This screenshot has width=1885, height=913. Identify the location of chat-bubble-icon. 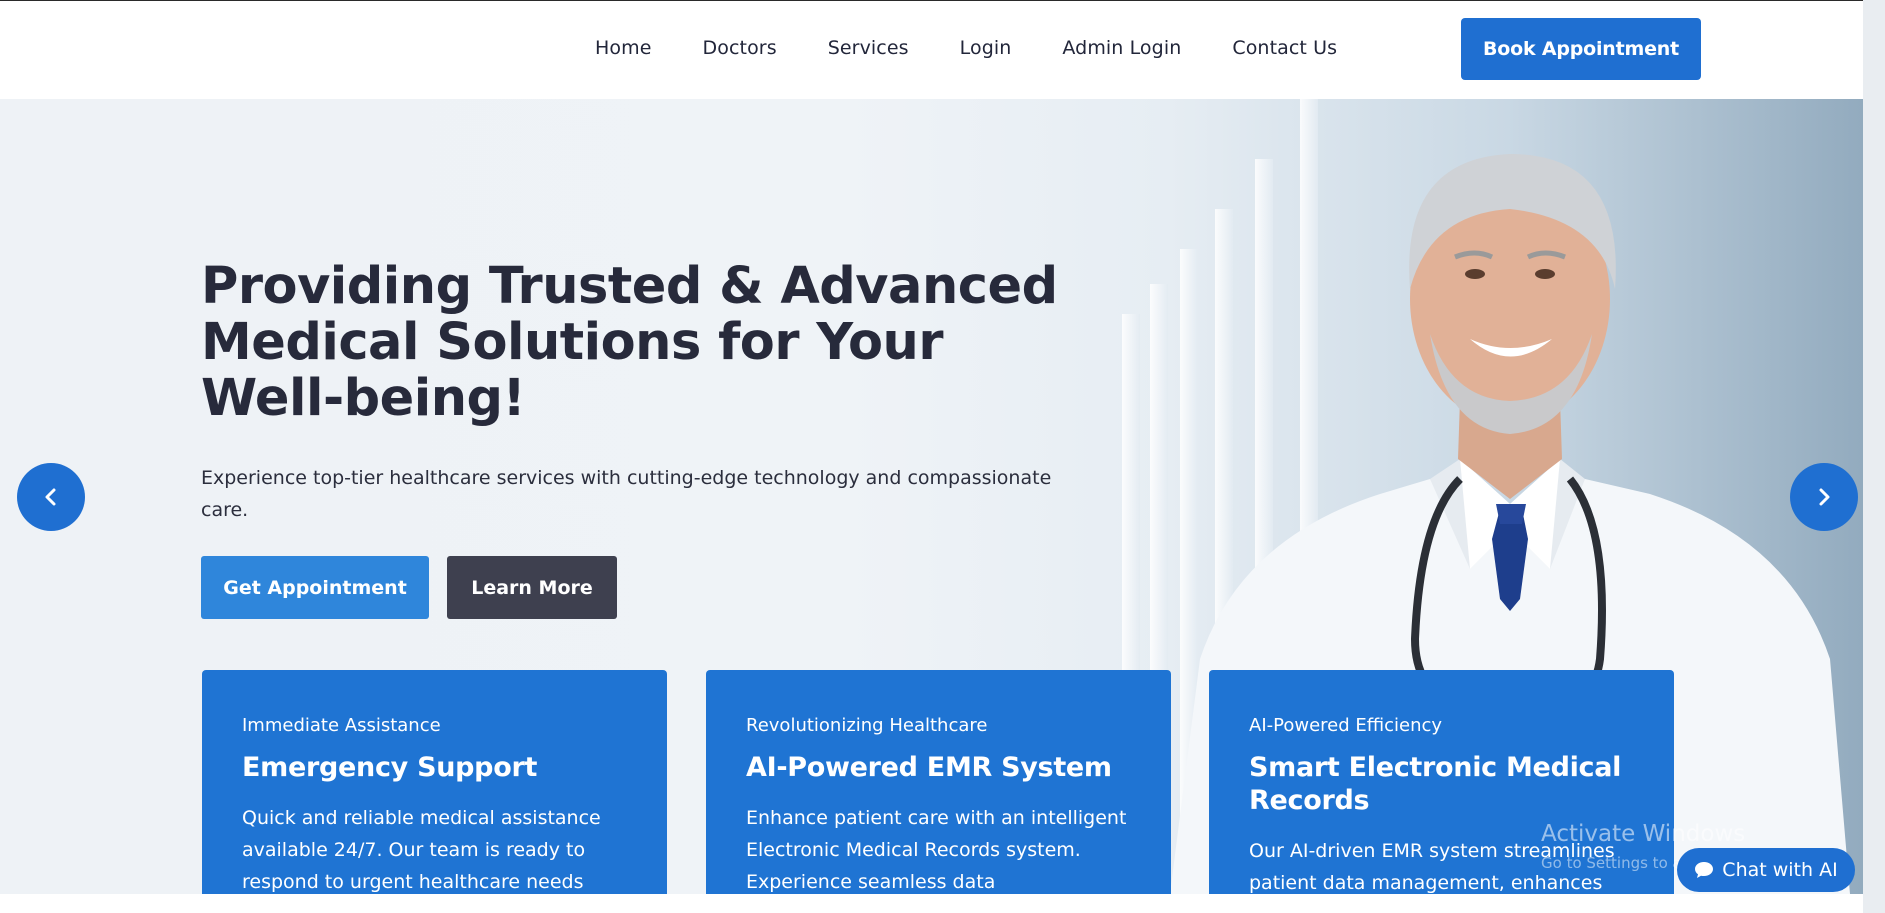
(1704, 870).